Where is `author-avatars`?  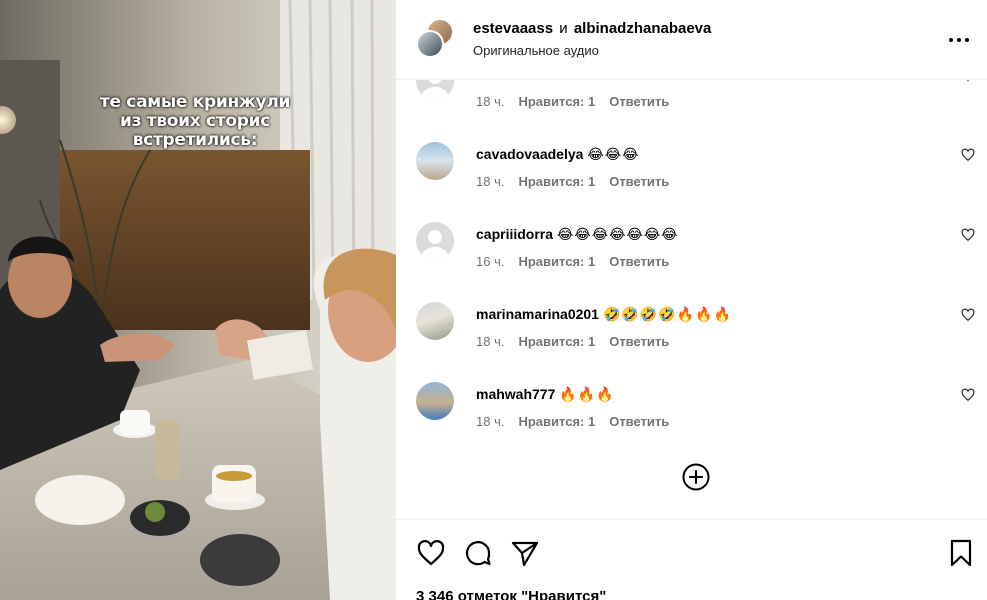
author-avatars is located at coordinates (436, 39).